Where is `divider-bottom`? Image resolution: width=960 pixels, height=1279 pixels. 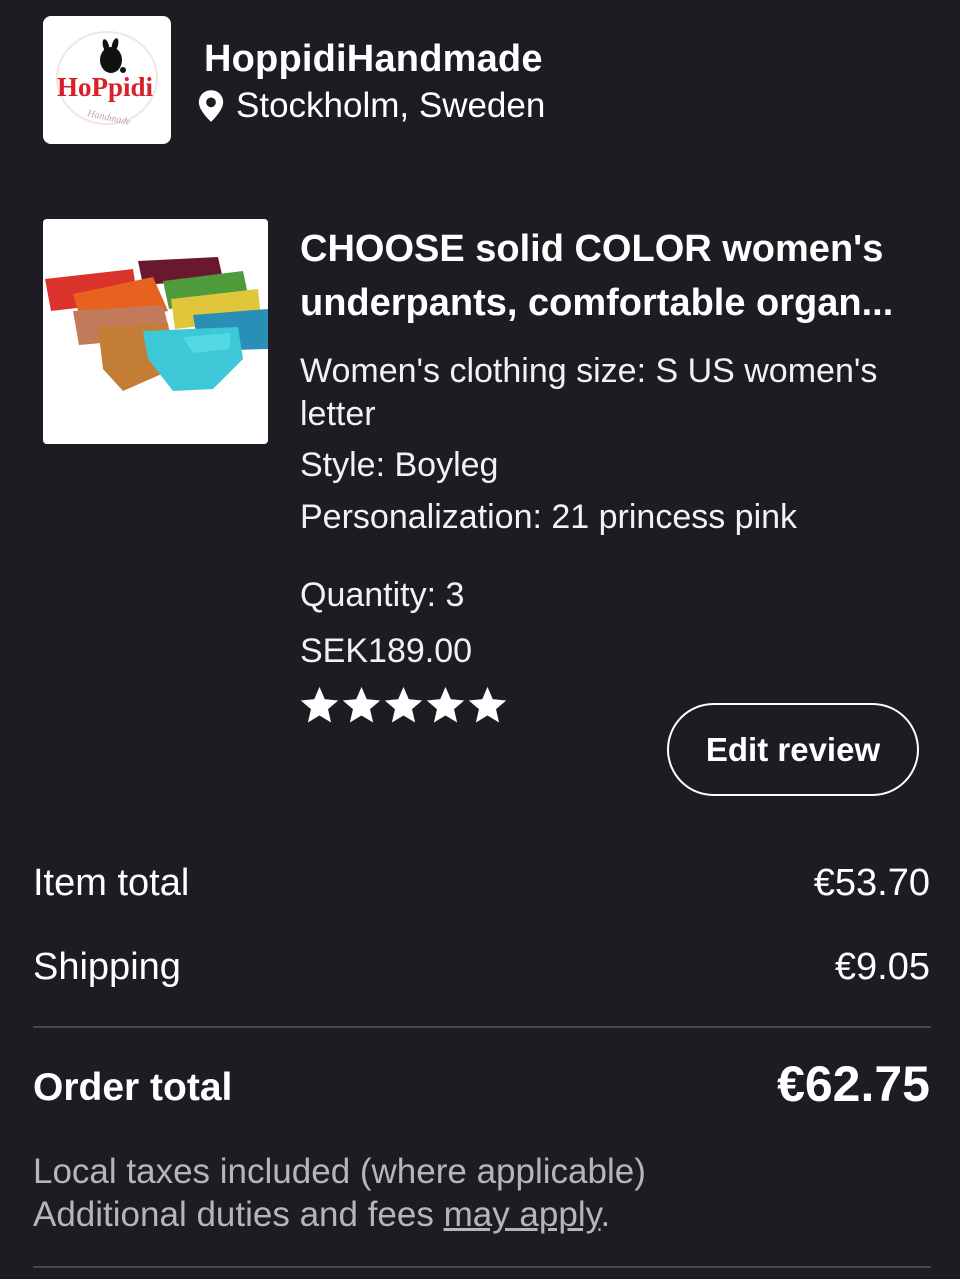 divider-bottom is located at coordinates (482, 1267).